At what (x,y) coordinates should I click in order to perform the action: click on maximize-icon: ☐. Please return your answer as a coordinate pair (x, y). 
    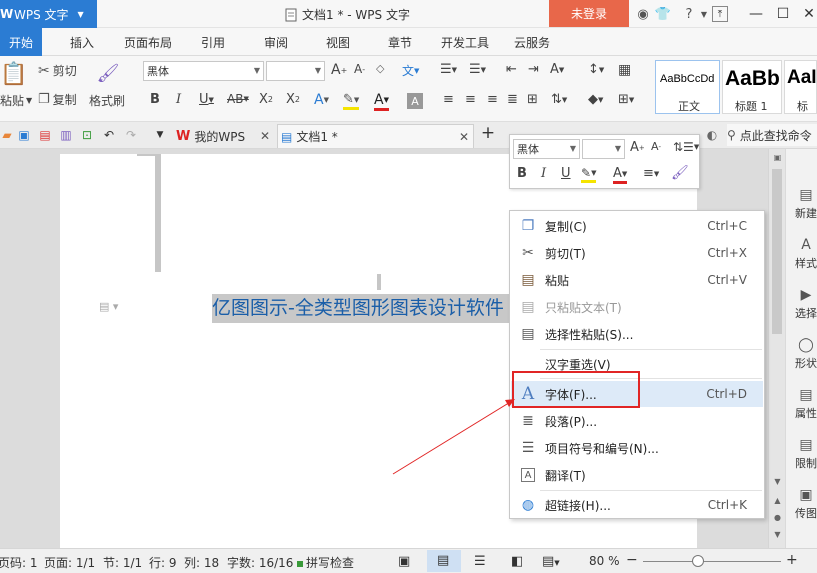
    Looking at the image, I should click on (783, 14).